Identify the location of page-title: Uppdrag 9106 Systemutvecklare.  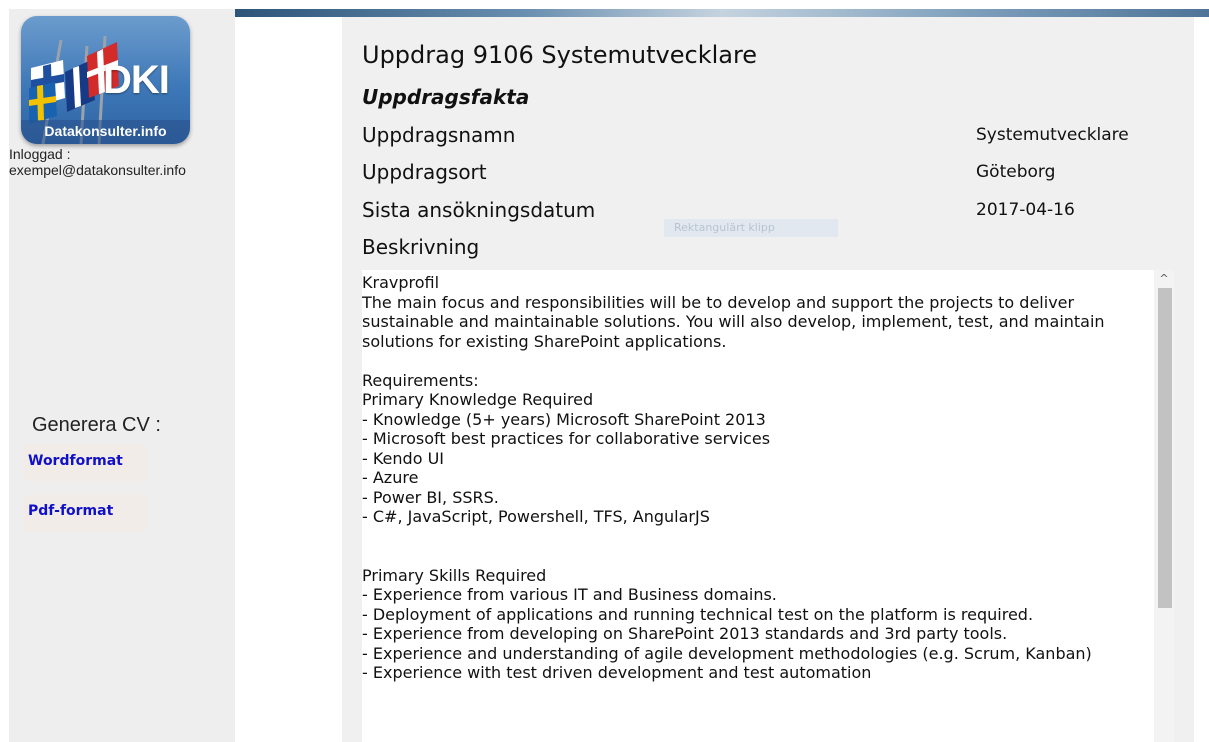
(560, 55).